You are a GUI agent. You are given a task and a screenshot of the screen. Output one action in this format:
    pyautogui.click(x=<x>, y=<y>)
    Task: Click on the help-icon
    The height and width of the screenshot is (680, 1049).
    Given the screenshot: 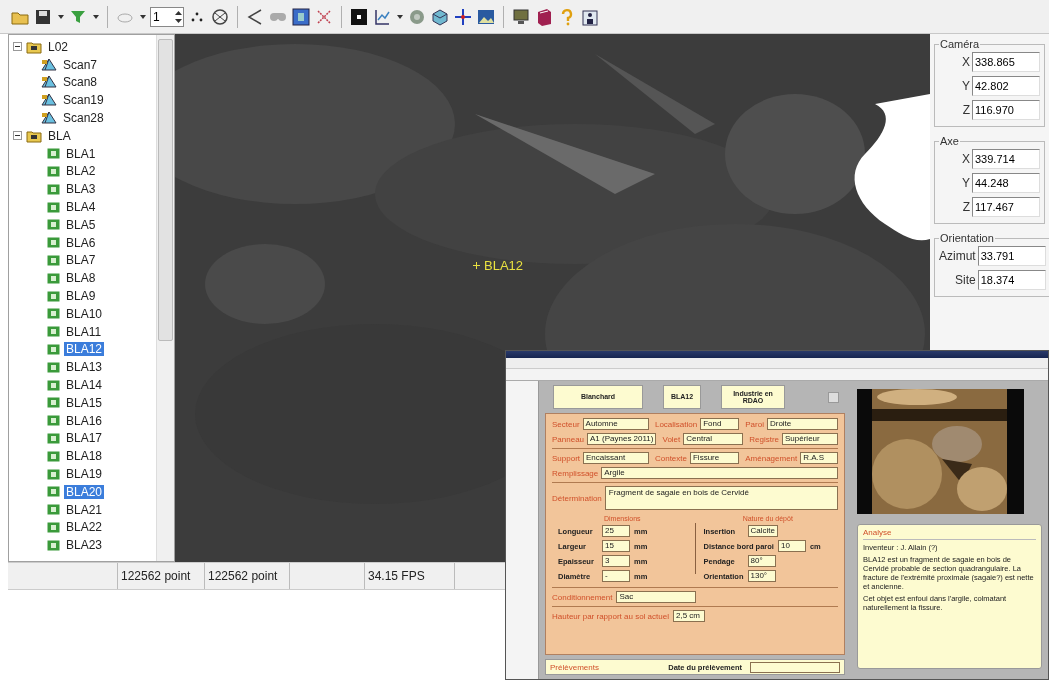 What is the action you would take?
    pyautogui.click(x=567, y=16)
    